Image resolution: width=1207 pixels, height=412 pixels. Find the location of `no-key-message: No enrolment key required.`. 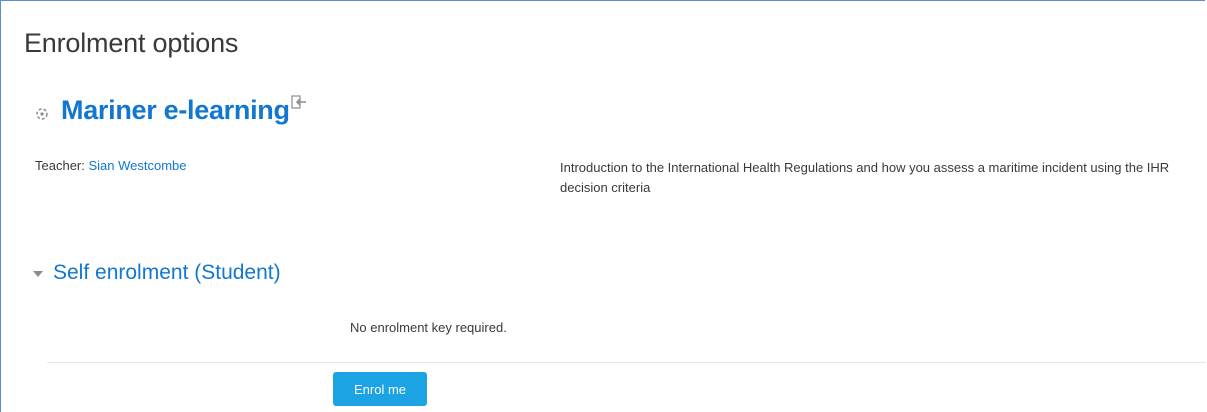

no-key-message: No enrolment key required. is located at coordinates (428, 327).